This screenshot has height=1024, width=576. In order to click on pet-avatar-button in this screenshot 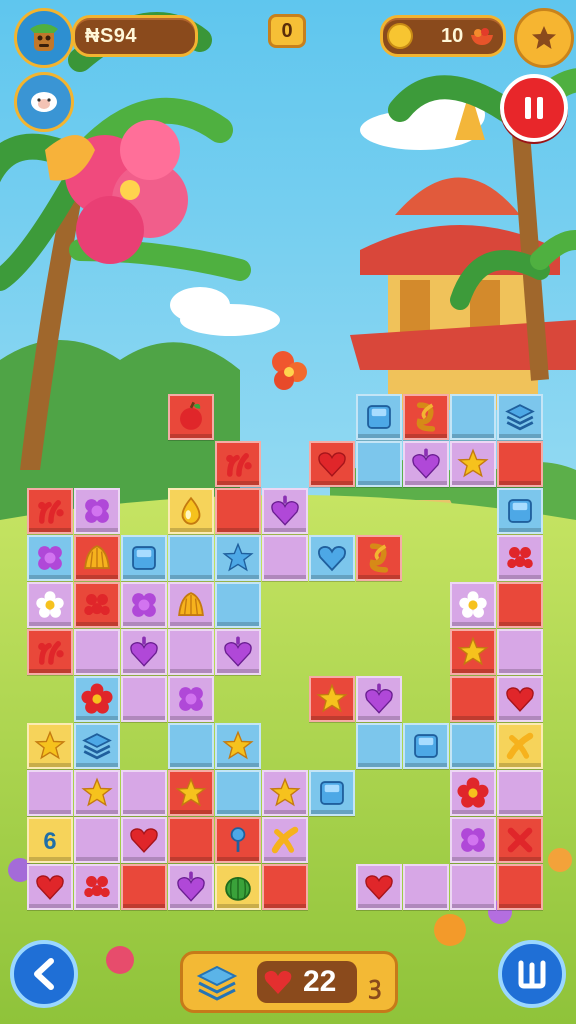, I will do `click(44, 102)`.